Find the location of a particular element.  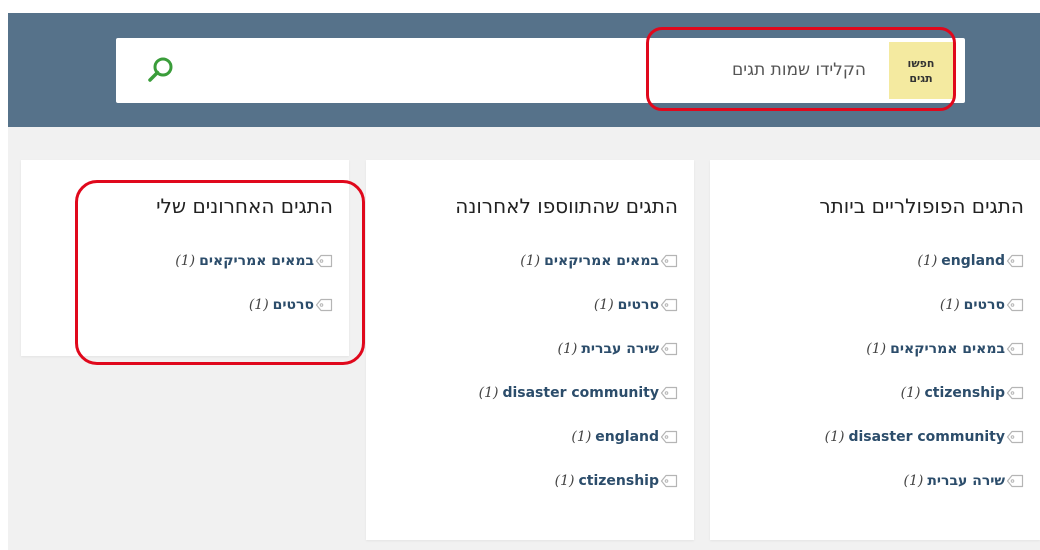

recent-tags-highlight-annotation is located at coordinates (220, 272).